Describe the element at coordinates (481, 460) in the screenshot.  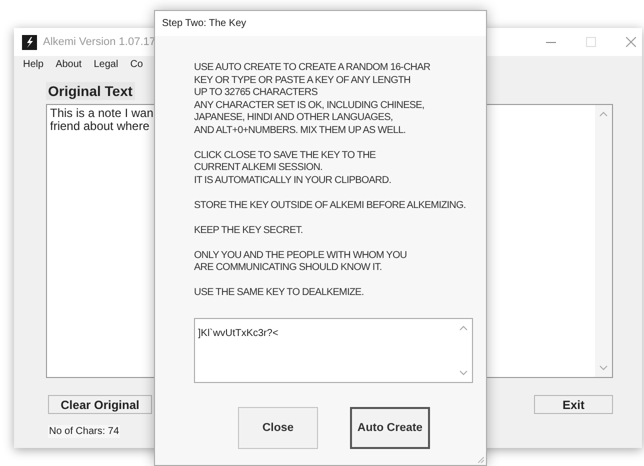
I see `resize-grip-icon` at that location.